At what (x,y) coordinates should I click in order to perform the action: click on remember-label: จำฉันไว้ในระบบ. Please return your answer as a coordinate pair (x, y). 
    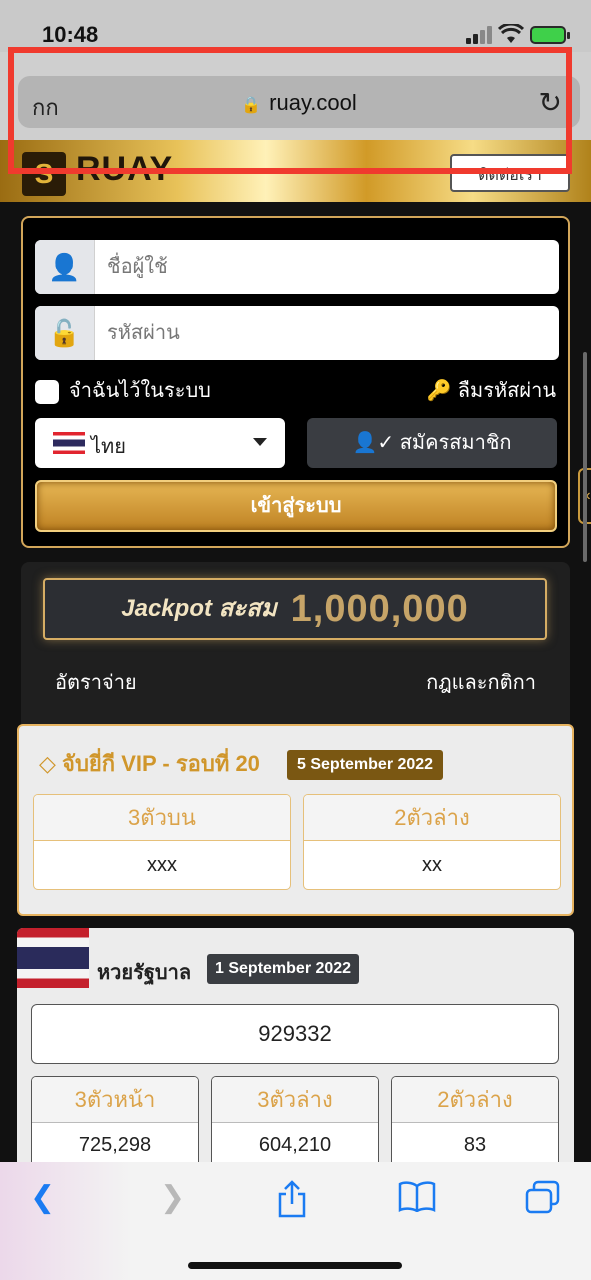
    Looking at the image, I should click on (140, 391).